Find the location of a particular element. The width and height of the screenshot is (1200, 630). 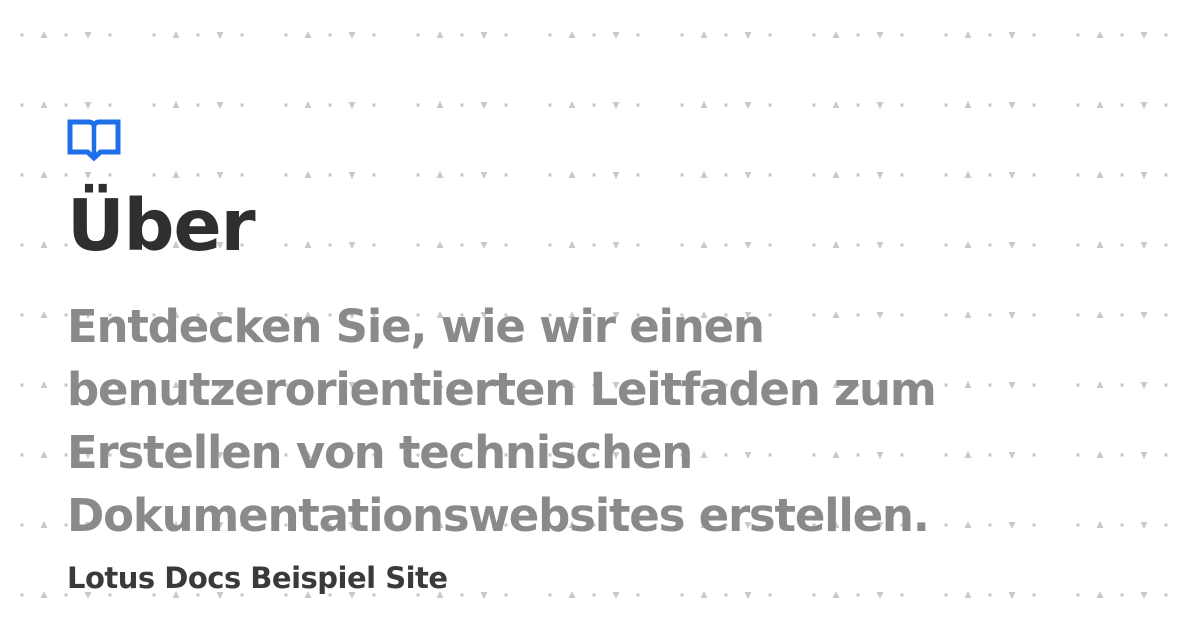

page-title: Über is located at coordinates (161, 225).